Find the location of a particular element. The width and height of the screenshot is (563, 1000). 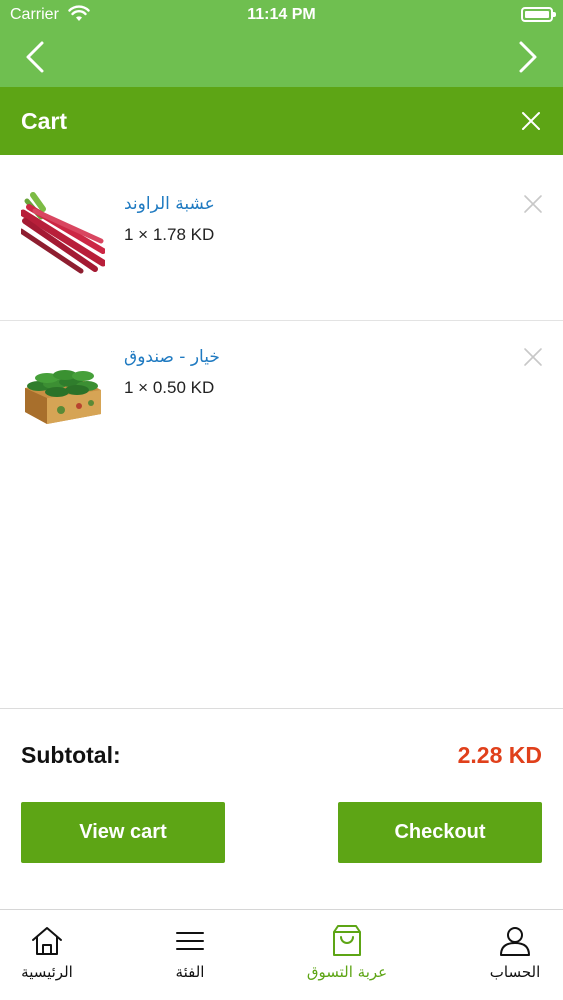

back-arrow-icon is located at coordinates (35, 57).